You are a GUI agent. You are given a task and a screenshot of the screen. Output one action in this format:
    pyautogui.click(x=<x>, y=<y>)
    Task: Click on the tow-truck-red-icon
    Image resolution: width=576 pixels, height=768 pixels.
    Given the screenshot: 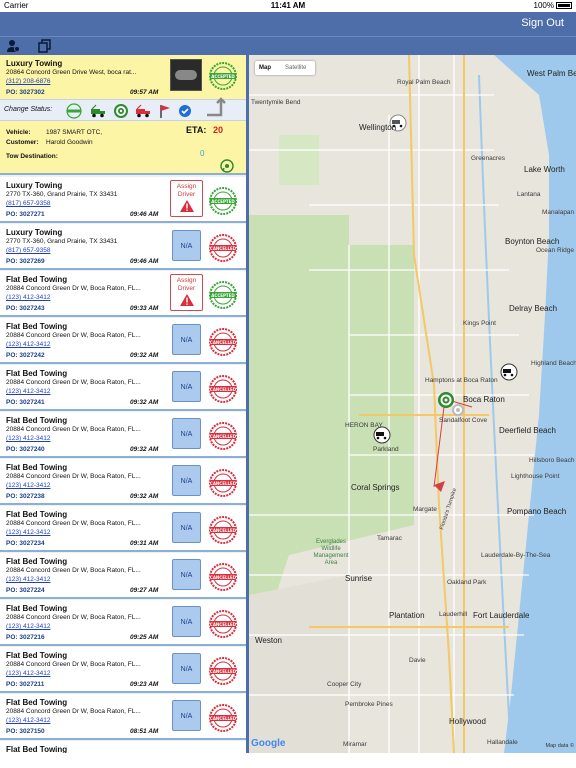 What is the action you would take?
    pyautogui.click(x=143, y=111)
    